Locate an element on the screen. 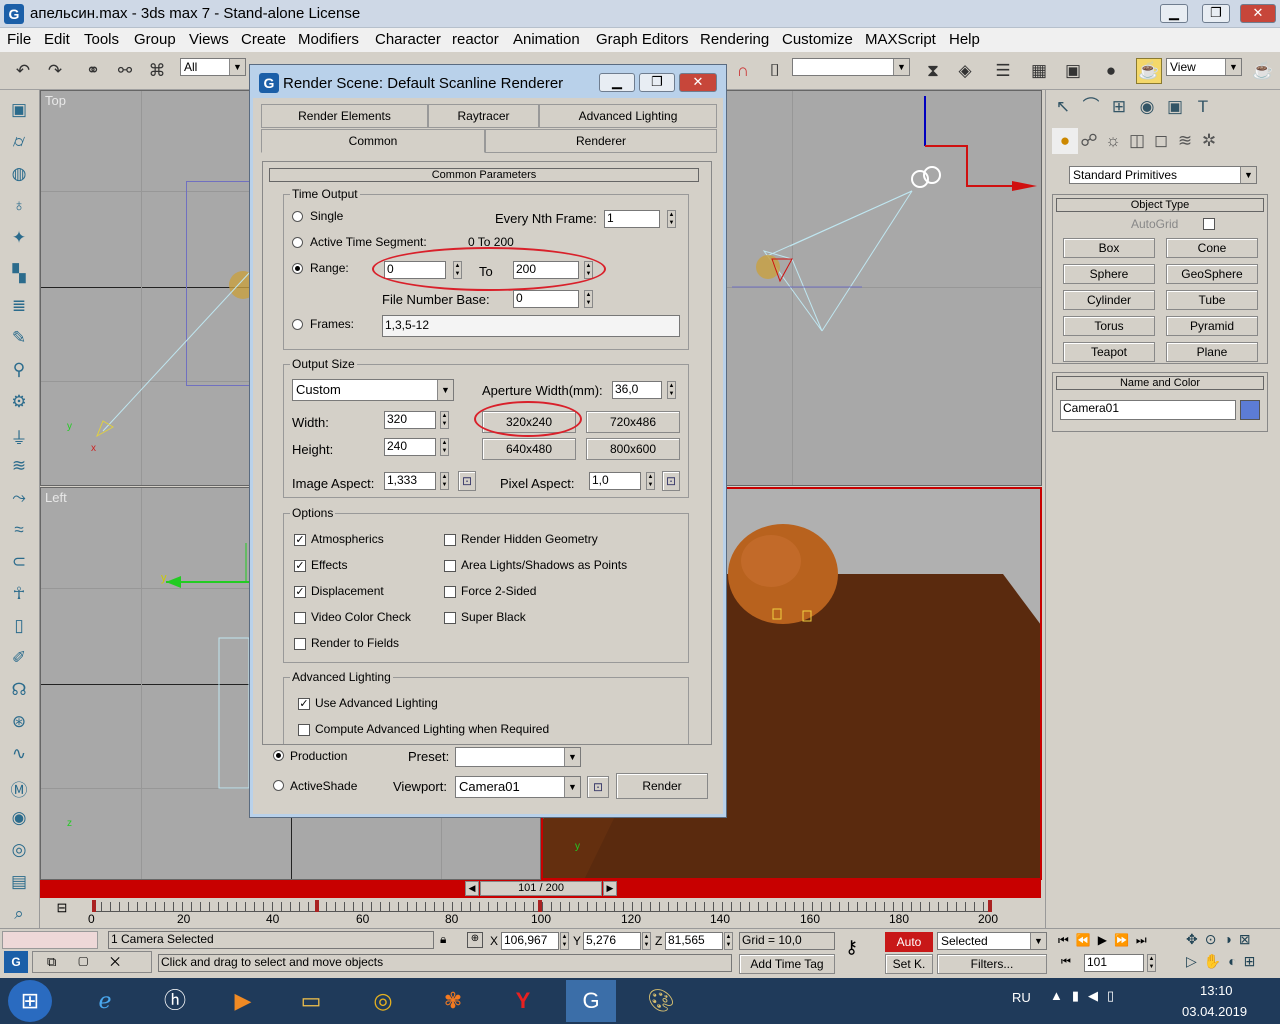 This screenshot has height=1024, width=1280. video-color-check-checkbox is located at coordinates (300, 618).